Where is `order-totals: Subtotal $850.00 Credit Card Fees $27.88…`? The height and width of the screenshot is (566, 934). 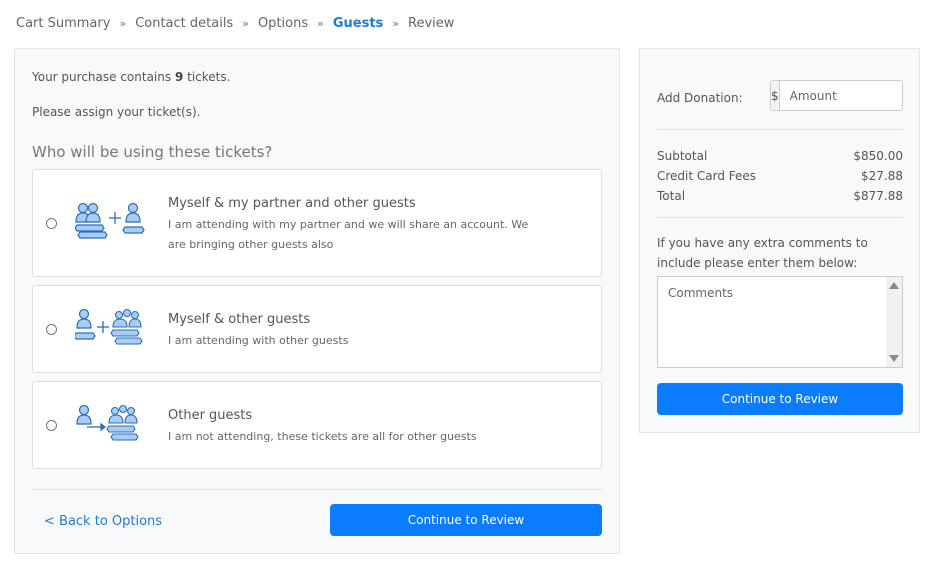
order-totals: Subtotal $850.00 Credit Card Fees $27.88… is located at coordinates (780, 176).